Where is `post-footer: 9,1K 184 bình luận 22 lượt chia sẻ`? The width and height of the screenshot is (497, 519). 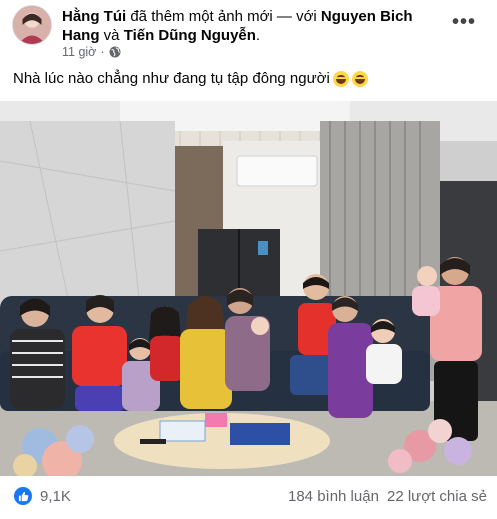
post-footer: 9,1K 184 bình luận 22 lượt chia sẻ is located at coordinates (248, 497).